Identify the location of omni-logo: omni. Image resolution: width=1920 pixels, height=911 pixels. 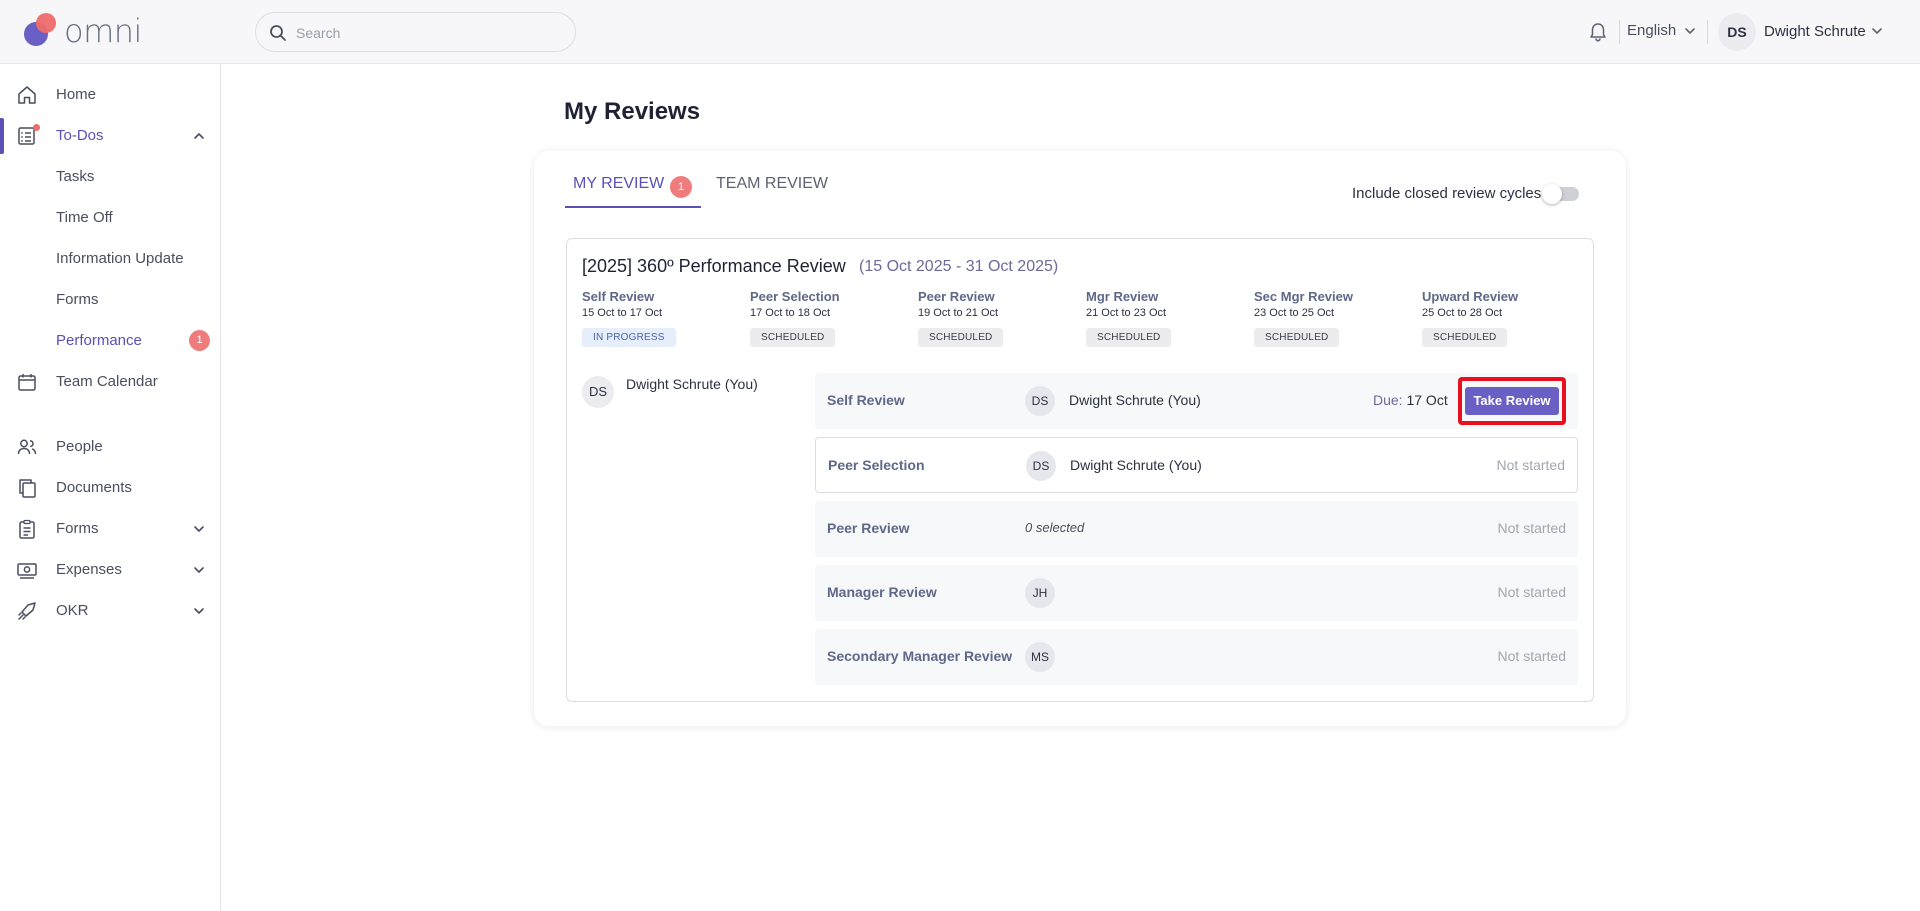
(87, 32).